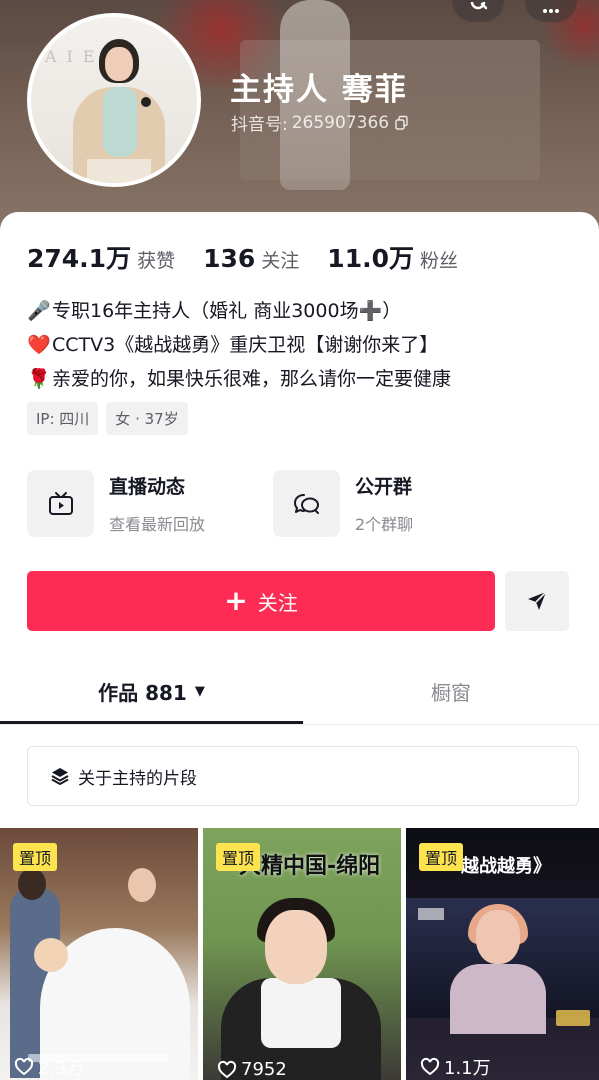 This screenshot has width=599, height=1080. What do you see at coordinates (438, 261) in the screenshot?
I see `stat-label: 粉丝` at bounding box center [438, 261].